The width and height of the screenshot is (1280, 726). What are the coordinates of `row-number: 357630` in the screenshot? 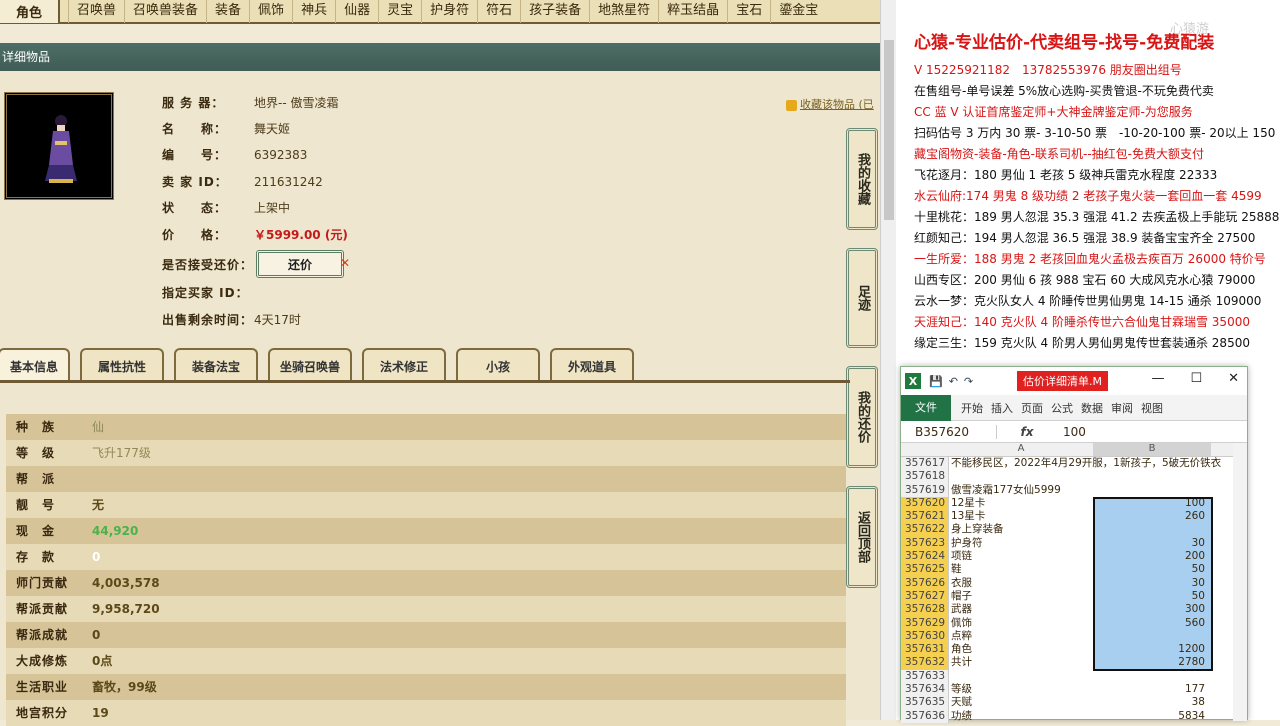 It's located at (925, 636).